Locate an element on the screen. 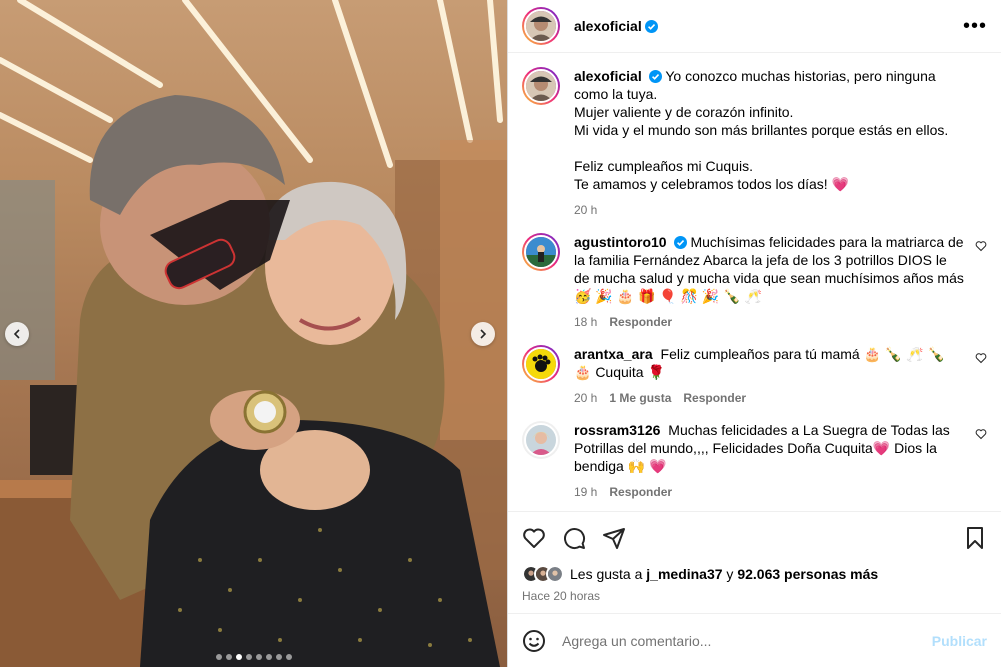 The width and height of the screenshot is (1001, 667). caption-username: alexoficial is located at coordinates (608, 76).